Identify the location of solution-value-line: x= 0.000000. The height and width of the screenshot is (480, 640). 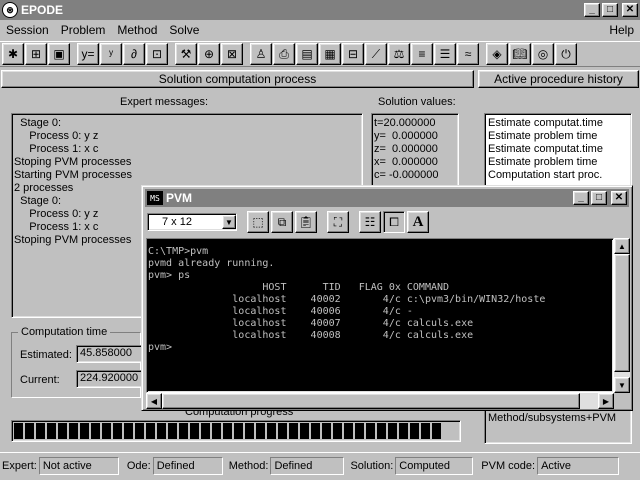
(406, 162).